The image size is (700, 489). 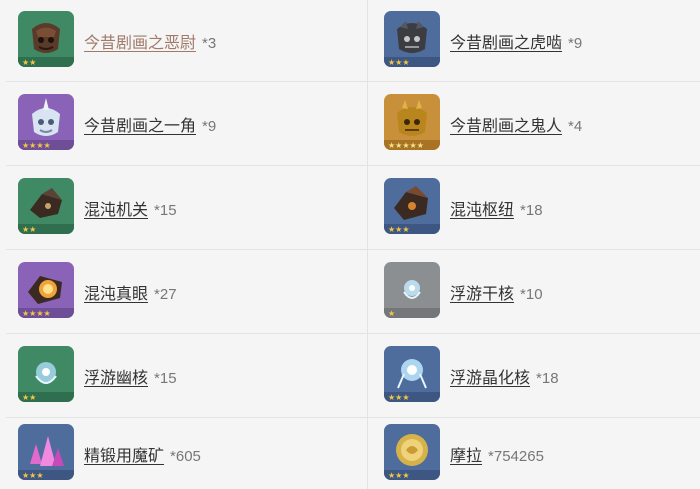 What do you see at coordinates (490, 378) in the screenshot?
I see `material-name-link: 浮游晶化核` at bounding box center [490, 378].